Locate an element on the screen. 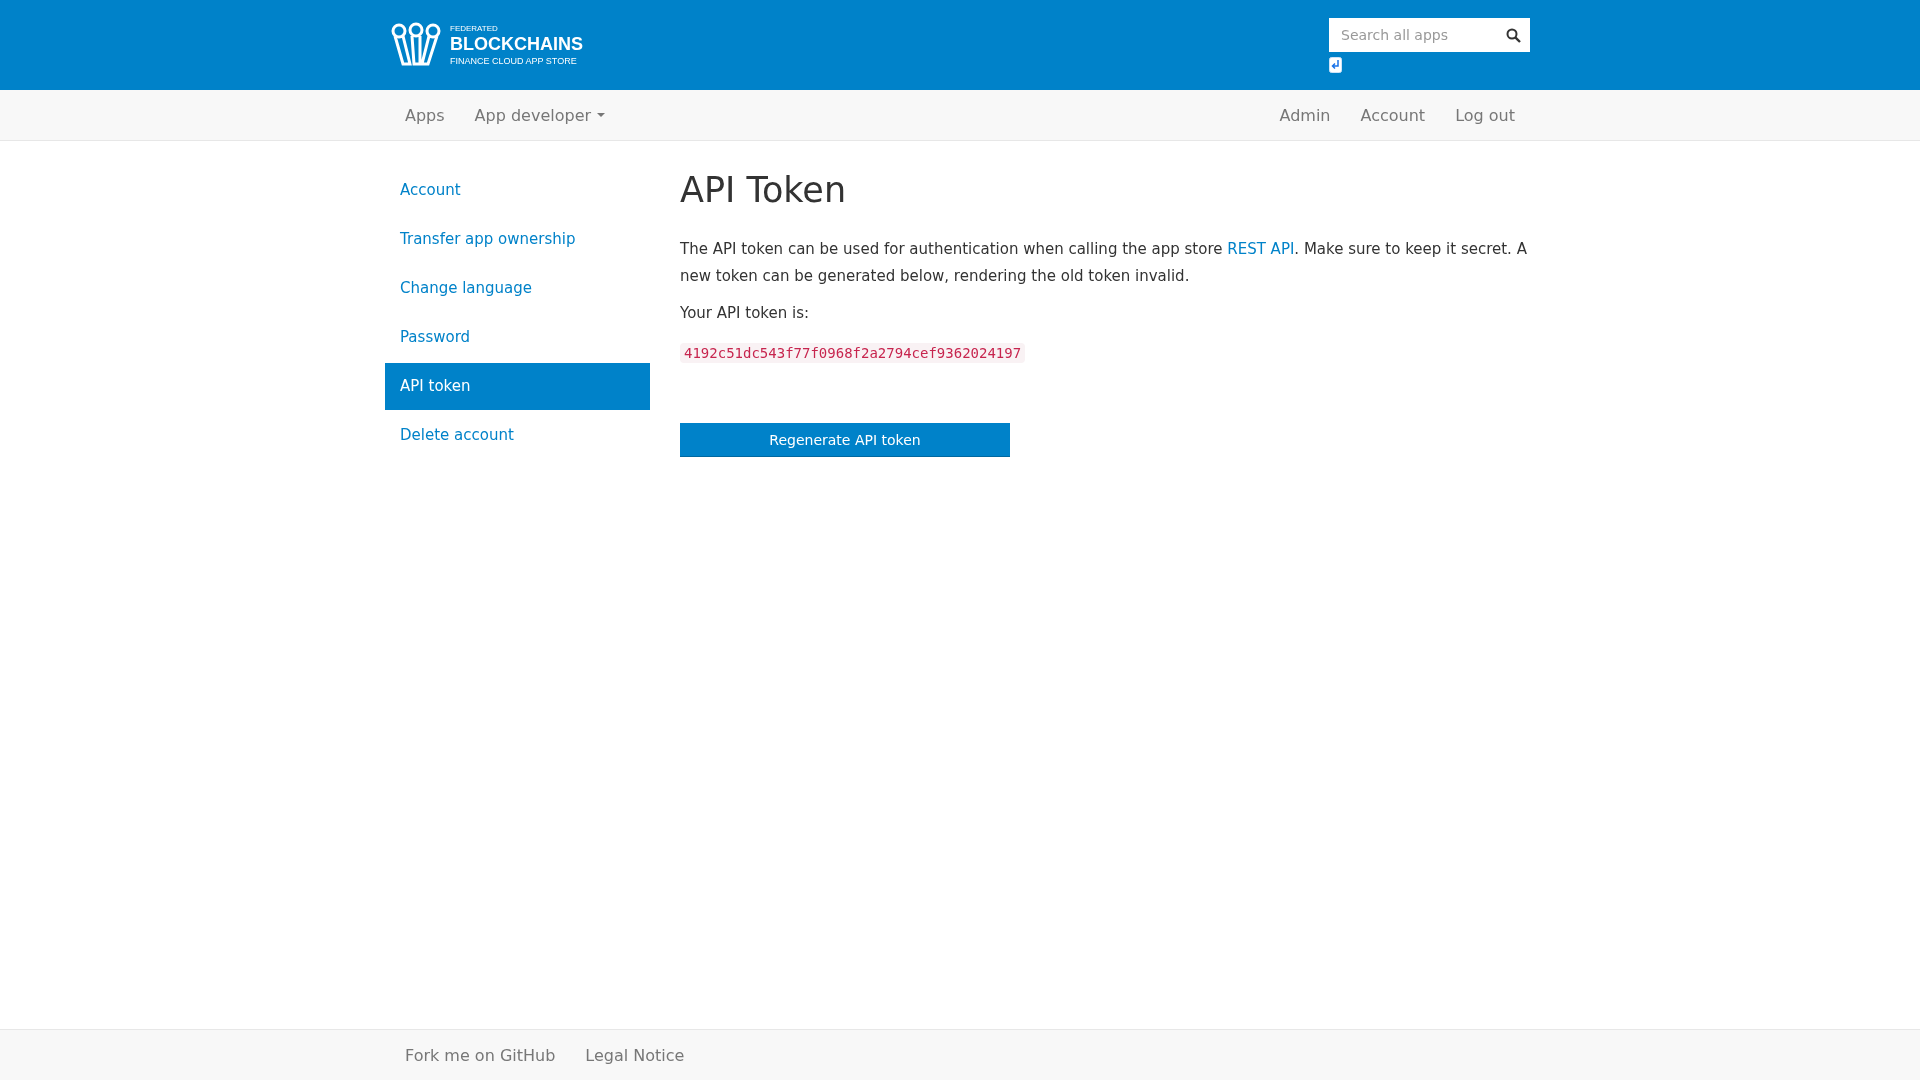  sidebar-item: Change language is located at coordinates (517, 288).